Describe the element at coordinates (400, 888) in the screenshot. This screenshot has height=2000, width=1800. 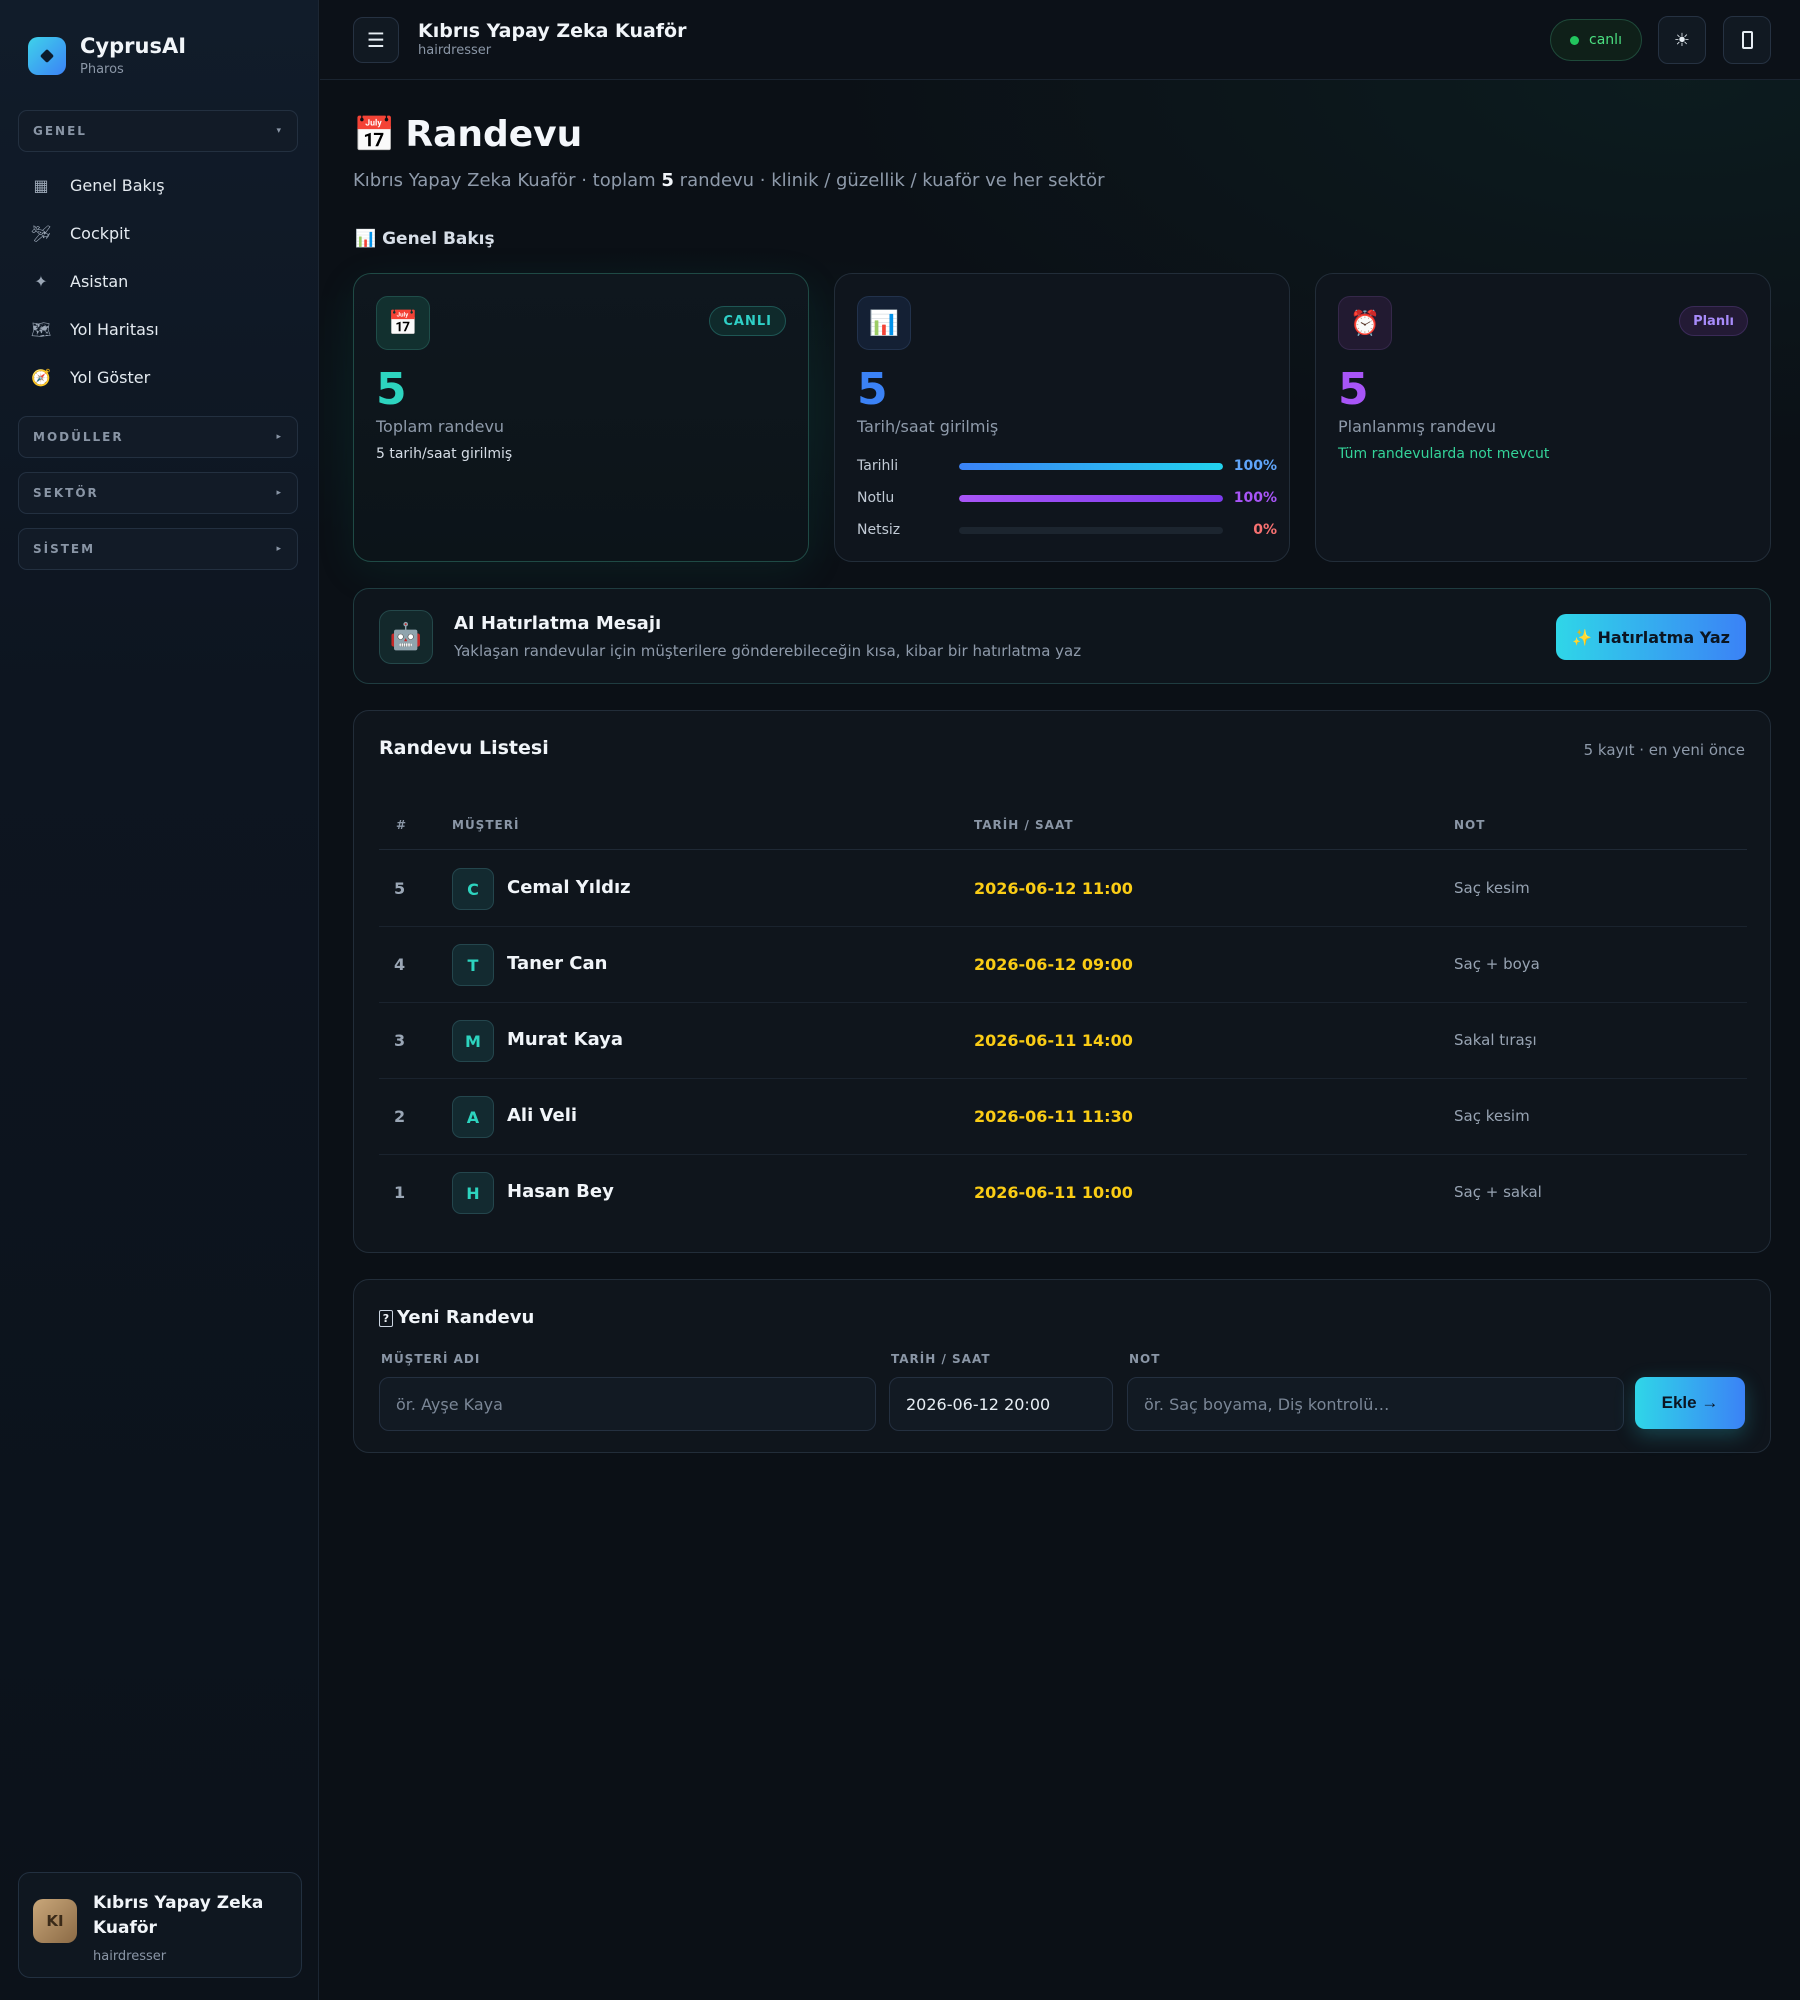
I see `row-number: 5` at that location.